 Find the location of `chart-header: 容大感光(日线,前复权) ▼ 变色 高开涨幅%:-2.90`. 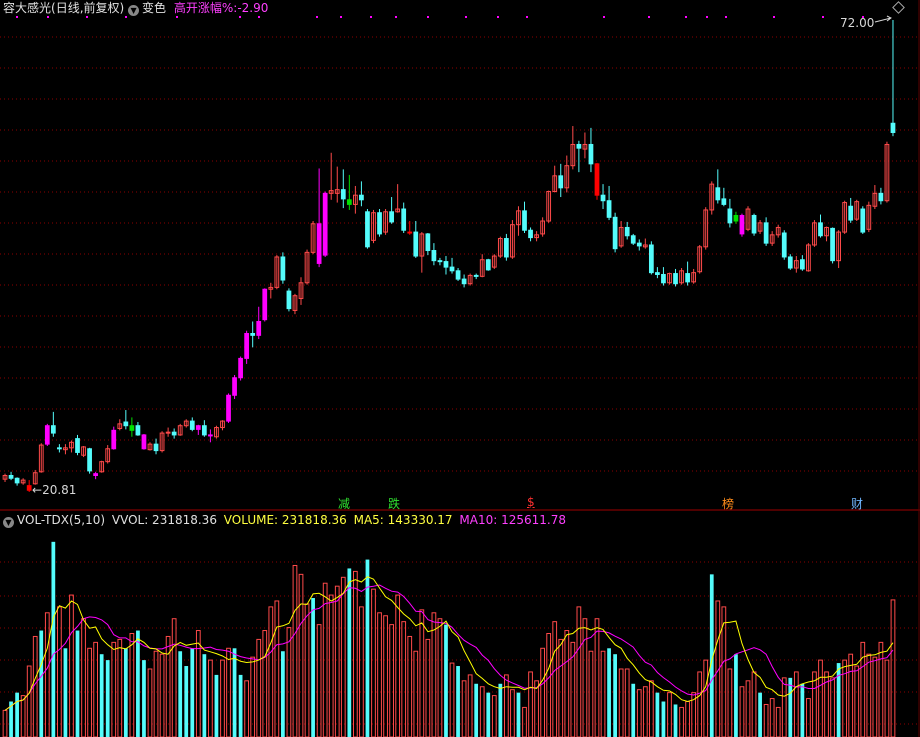

chart-header: 容大感光(日线,前复权) ▼ 变色 高开涨幅%:-2.90 is located at coordinates (135, 8).